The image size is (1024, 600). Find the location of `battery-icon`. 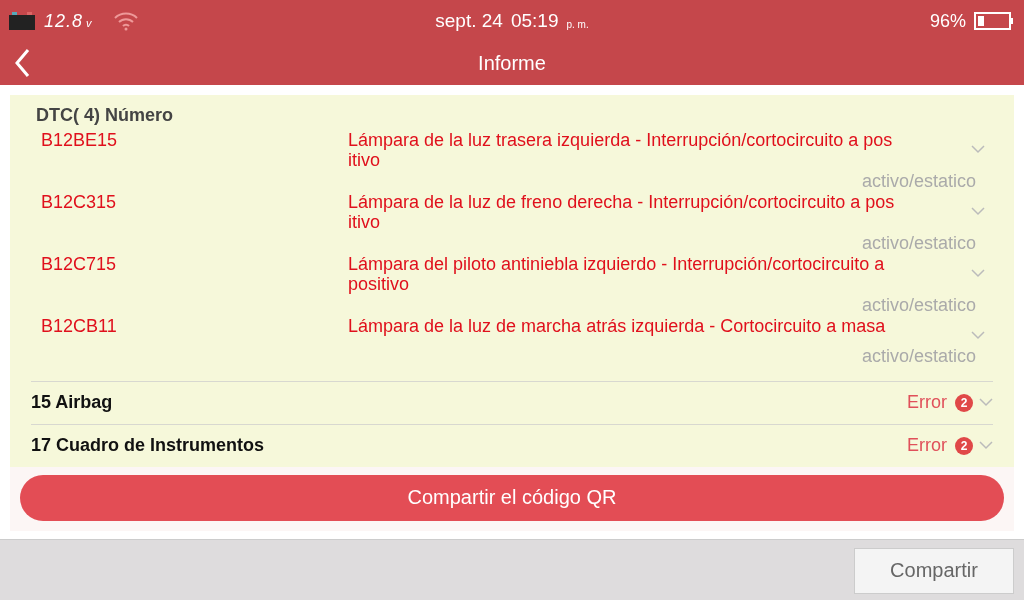

battery-icon is located at coordinates (994, 21).